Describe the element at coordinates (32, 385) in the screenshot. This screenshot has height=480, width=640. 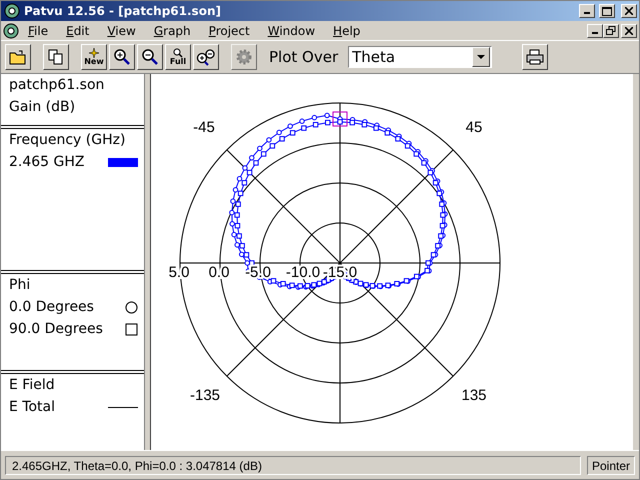
I see `legend-heading: E Field` at that location.